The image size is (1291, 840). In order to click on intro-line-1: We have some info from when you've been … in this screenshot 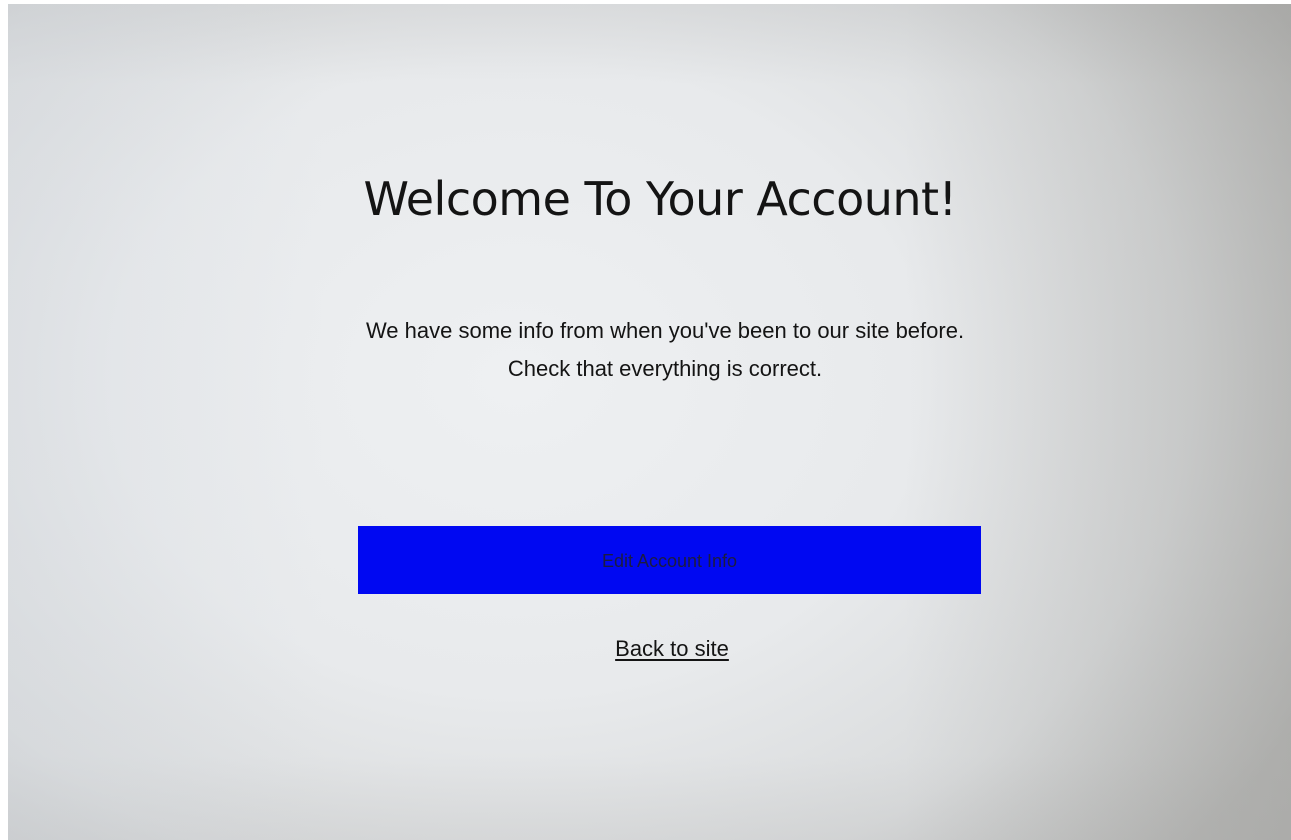, I will do `click(665, 330)`.